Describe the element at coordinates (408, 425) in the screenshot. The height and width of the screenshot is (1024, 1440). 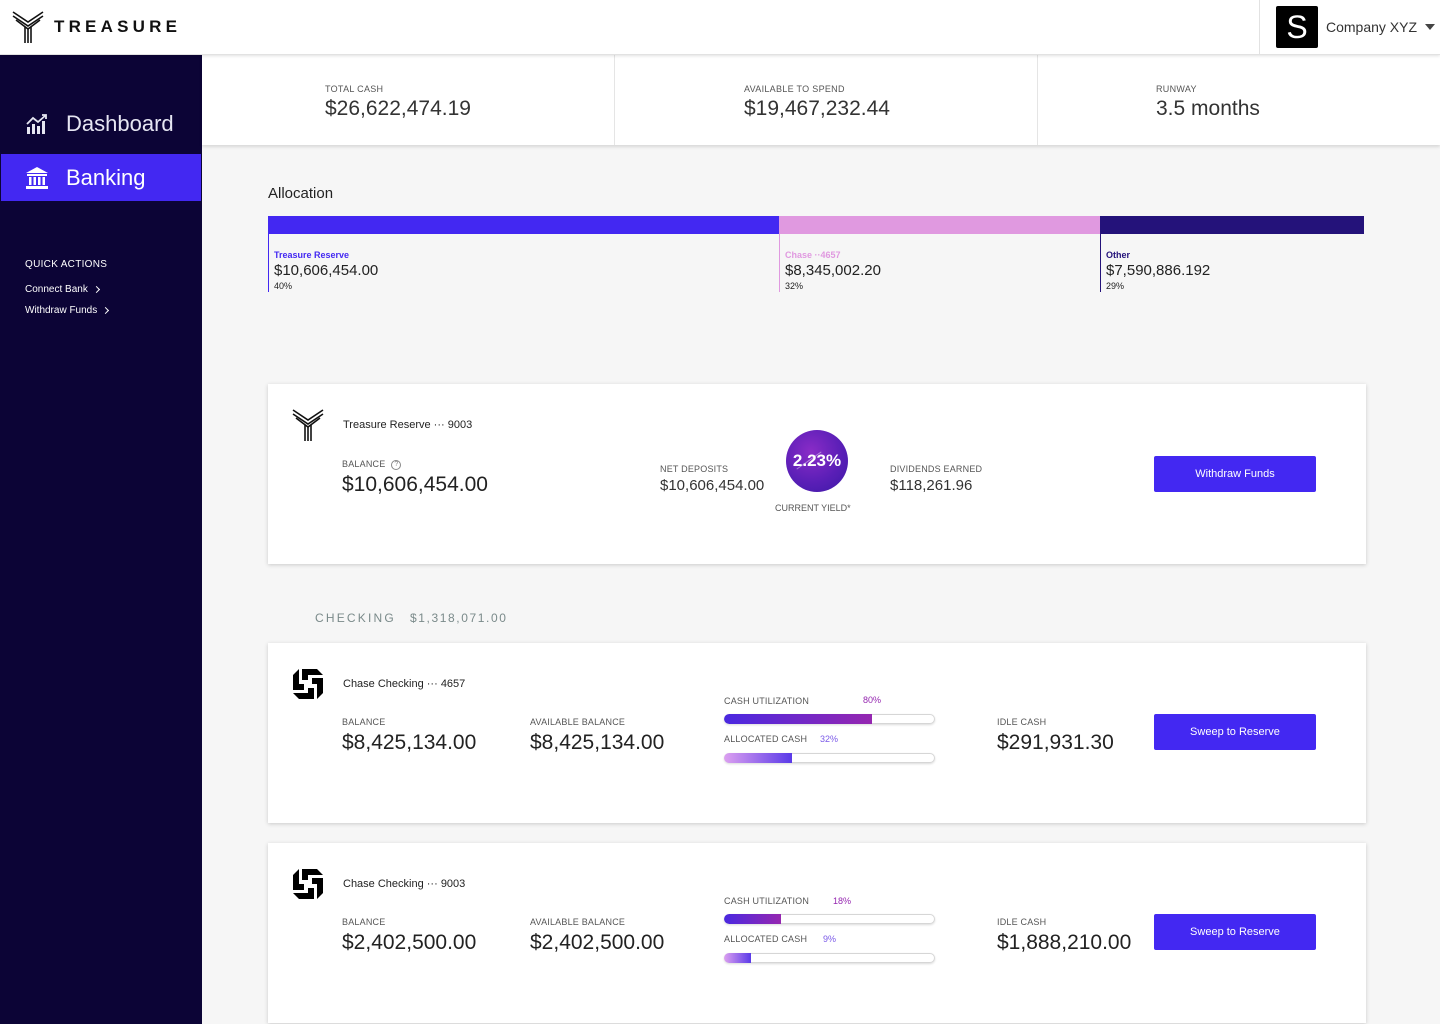
I see `account-title: Treasure Reserve ··· 9003` at that location.